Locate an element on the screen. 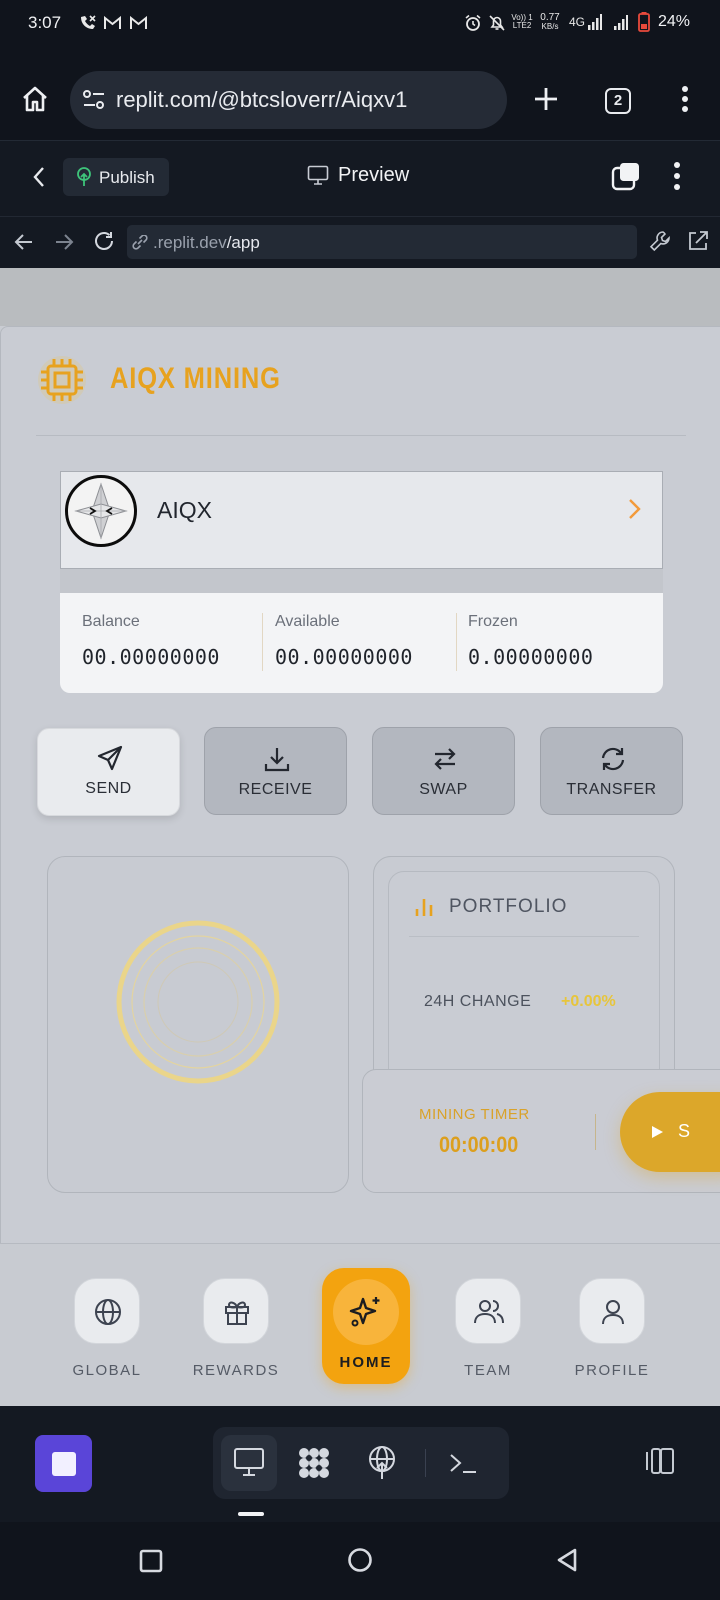  send-label: SEND is located at coordinates (108, 788).